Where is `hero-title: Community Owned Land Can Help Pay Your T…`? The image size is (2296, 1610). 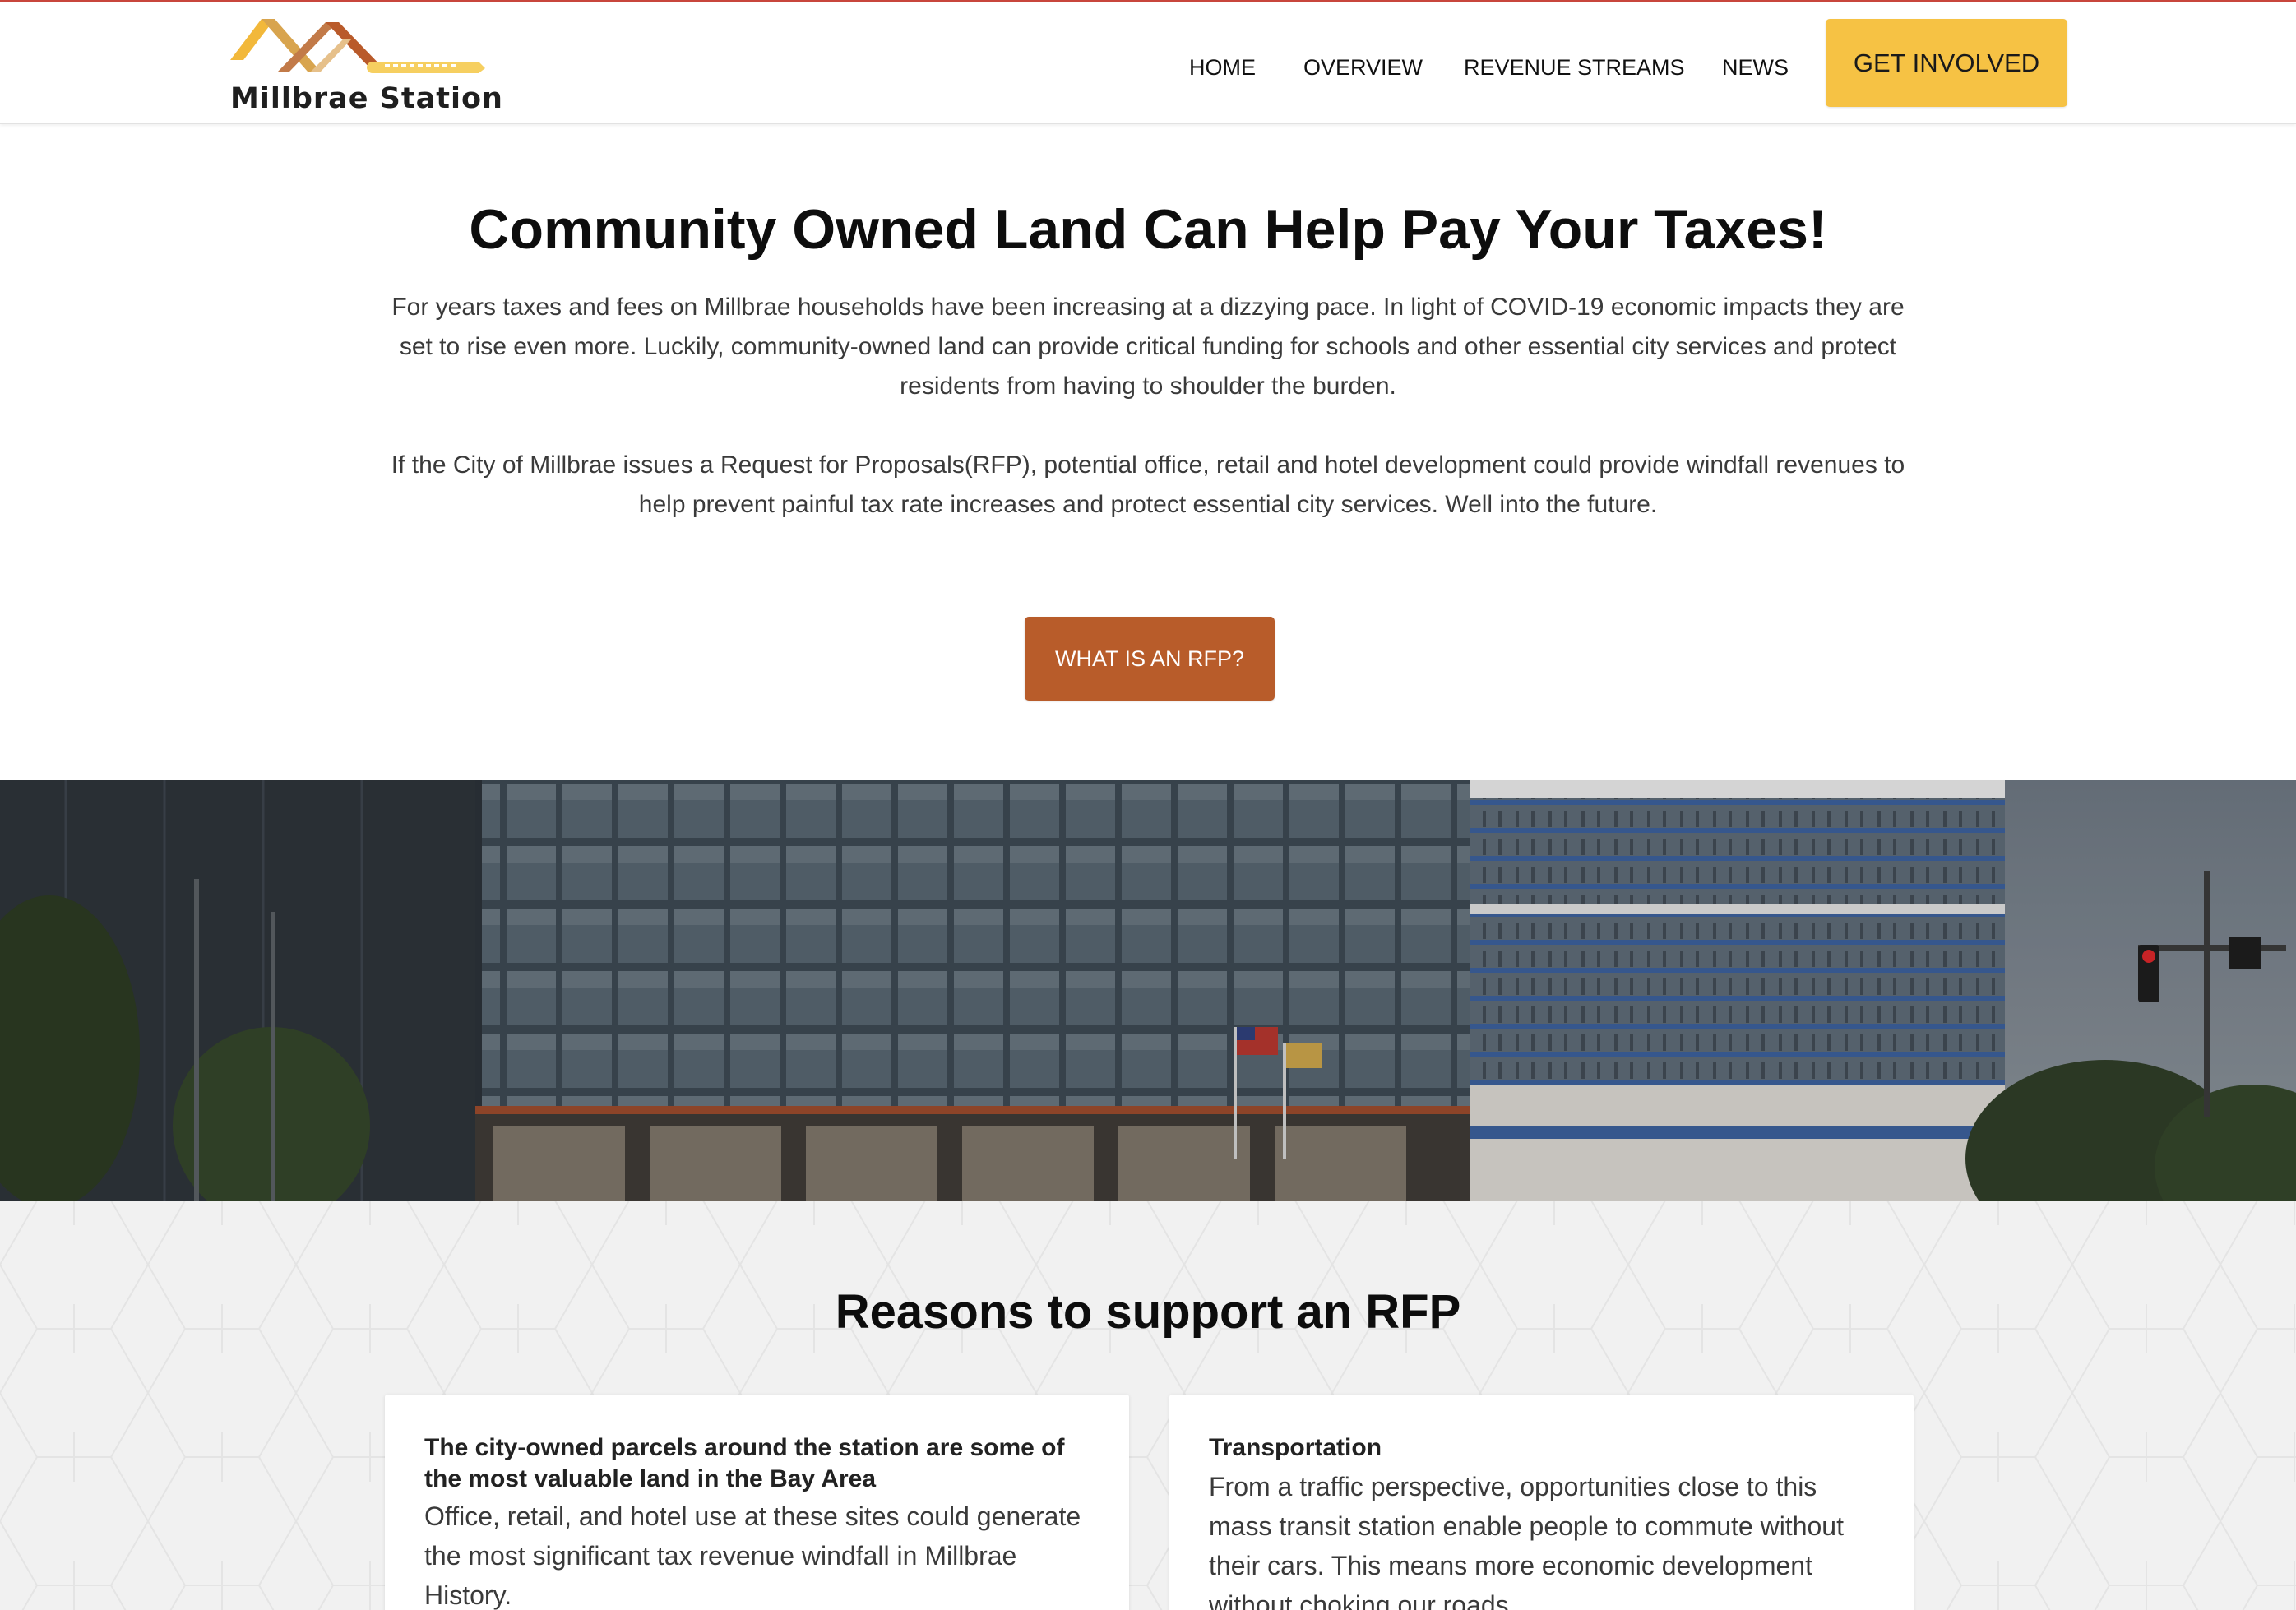 hero-title: Community Owned Land Can Help Pay Your T… is located at coordinates (1148, 230).